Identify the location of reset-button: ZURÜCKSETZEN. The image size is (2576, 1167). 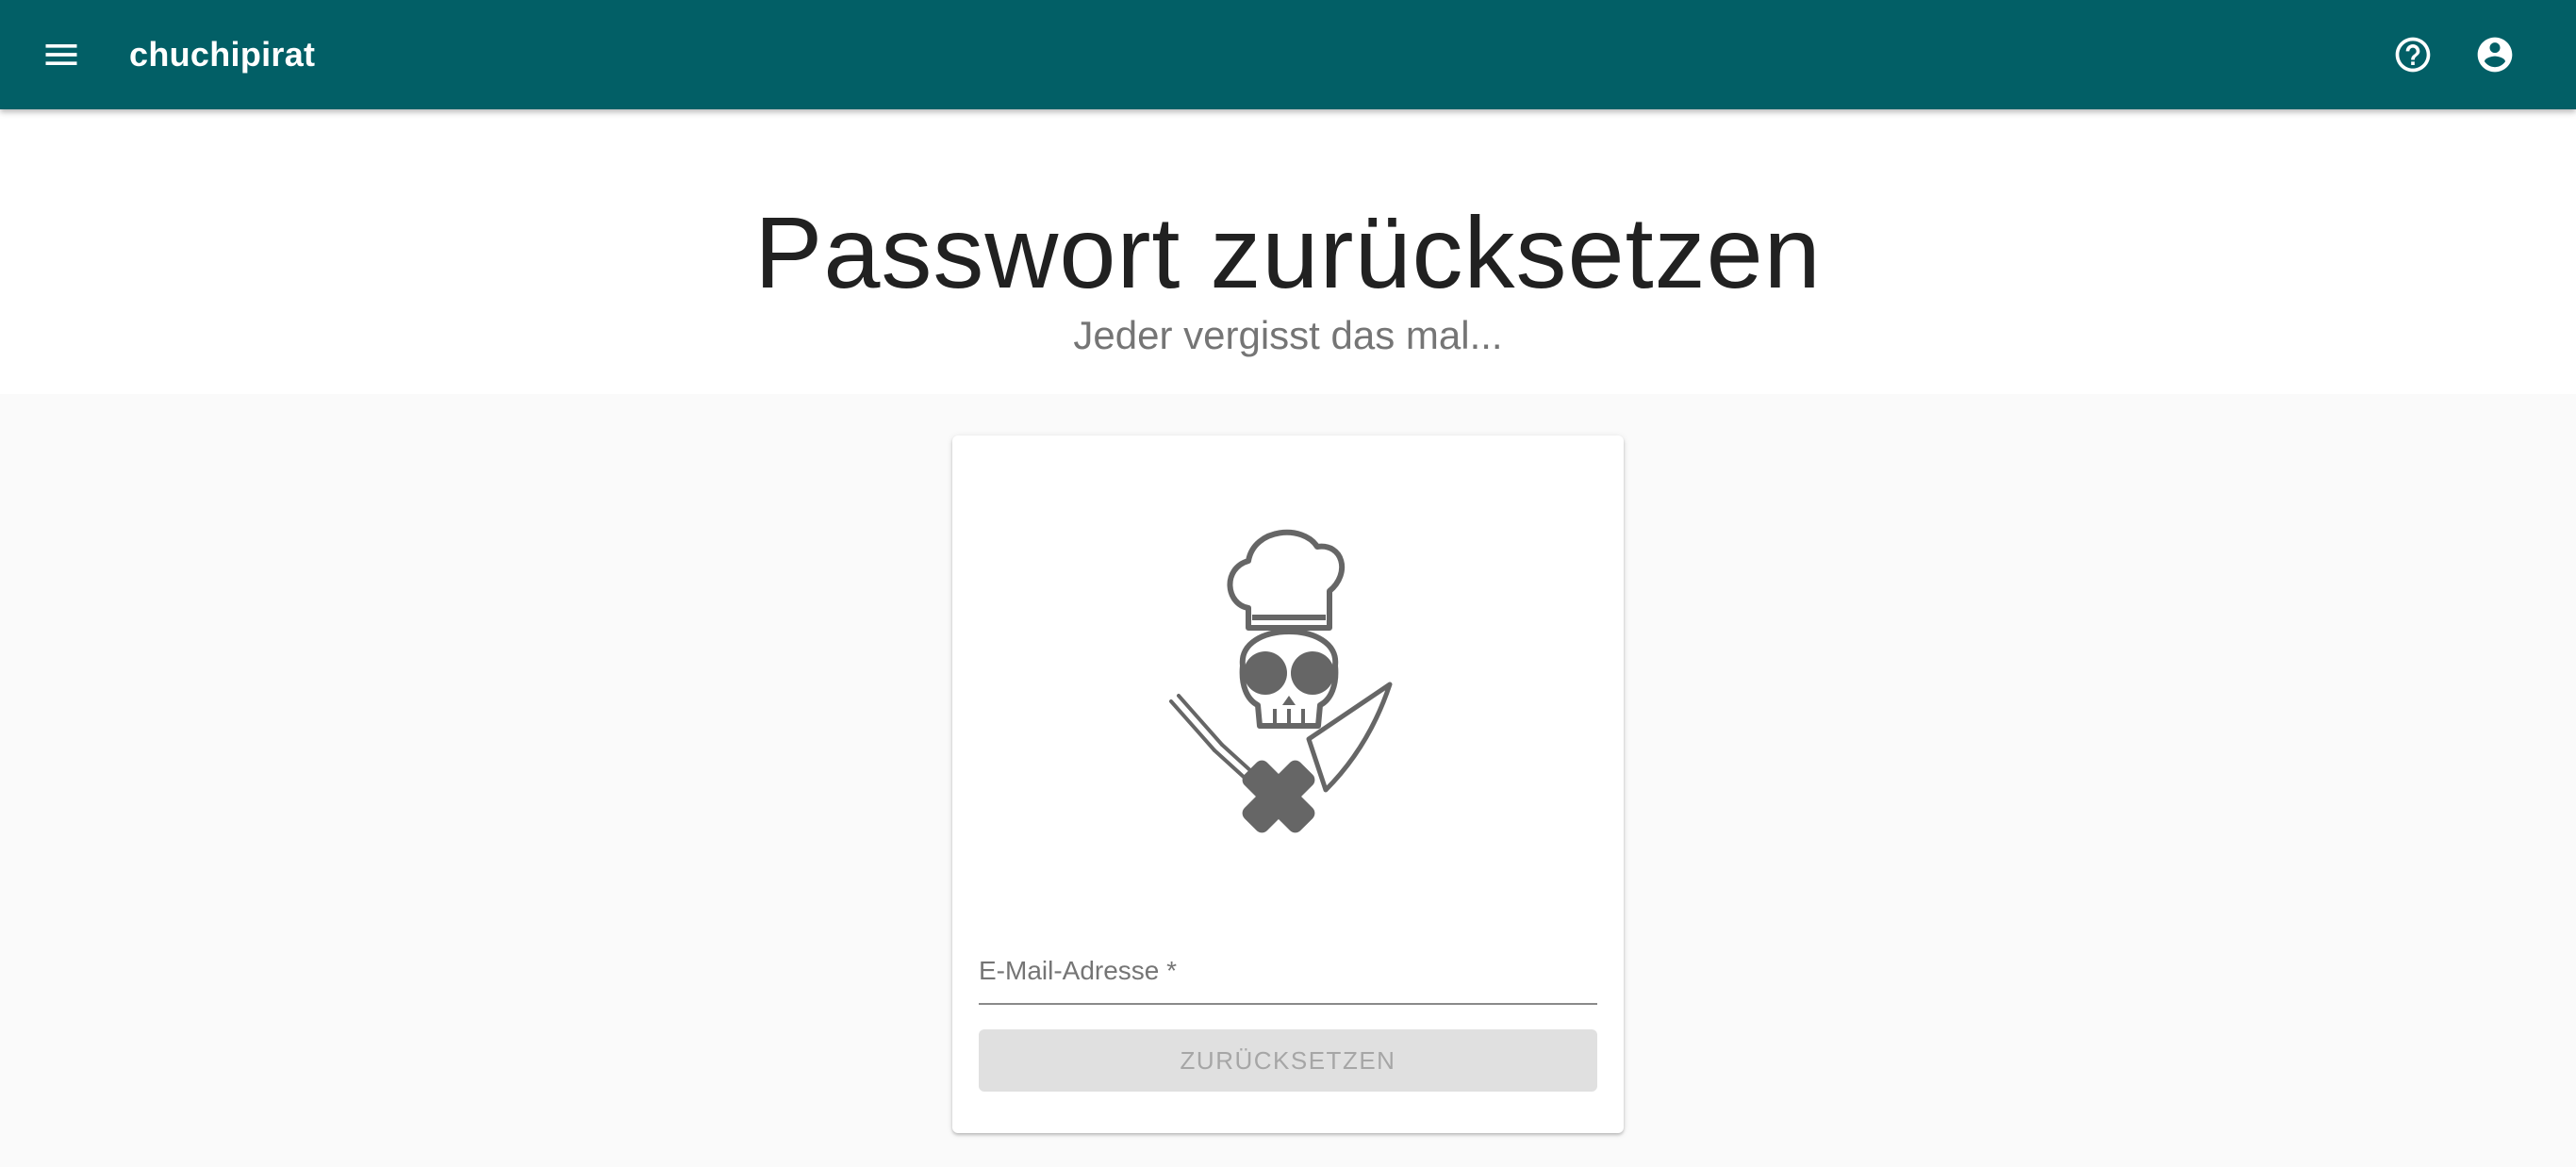
(1288, 1060).